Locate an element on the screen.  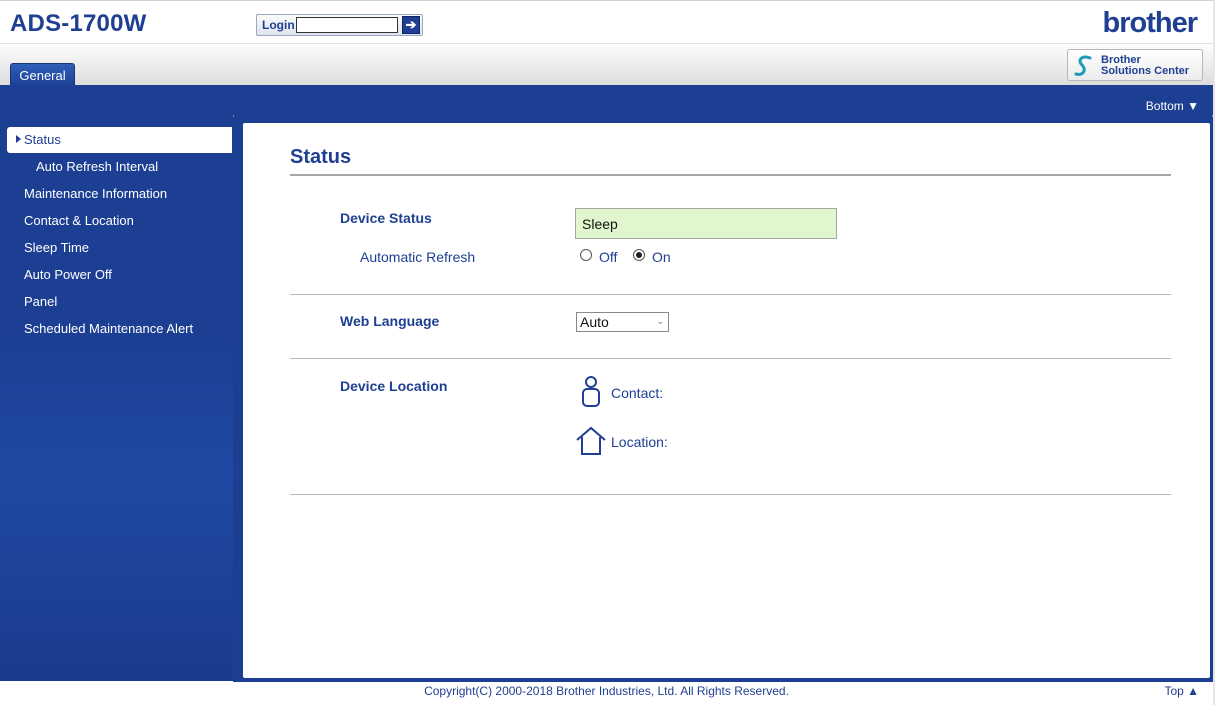
device-status-label: Device Status is located at coordinates (386, 218).